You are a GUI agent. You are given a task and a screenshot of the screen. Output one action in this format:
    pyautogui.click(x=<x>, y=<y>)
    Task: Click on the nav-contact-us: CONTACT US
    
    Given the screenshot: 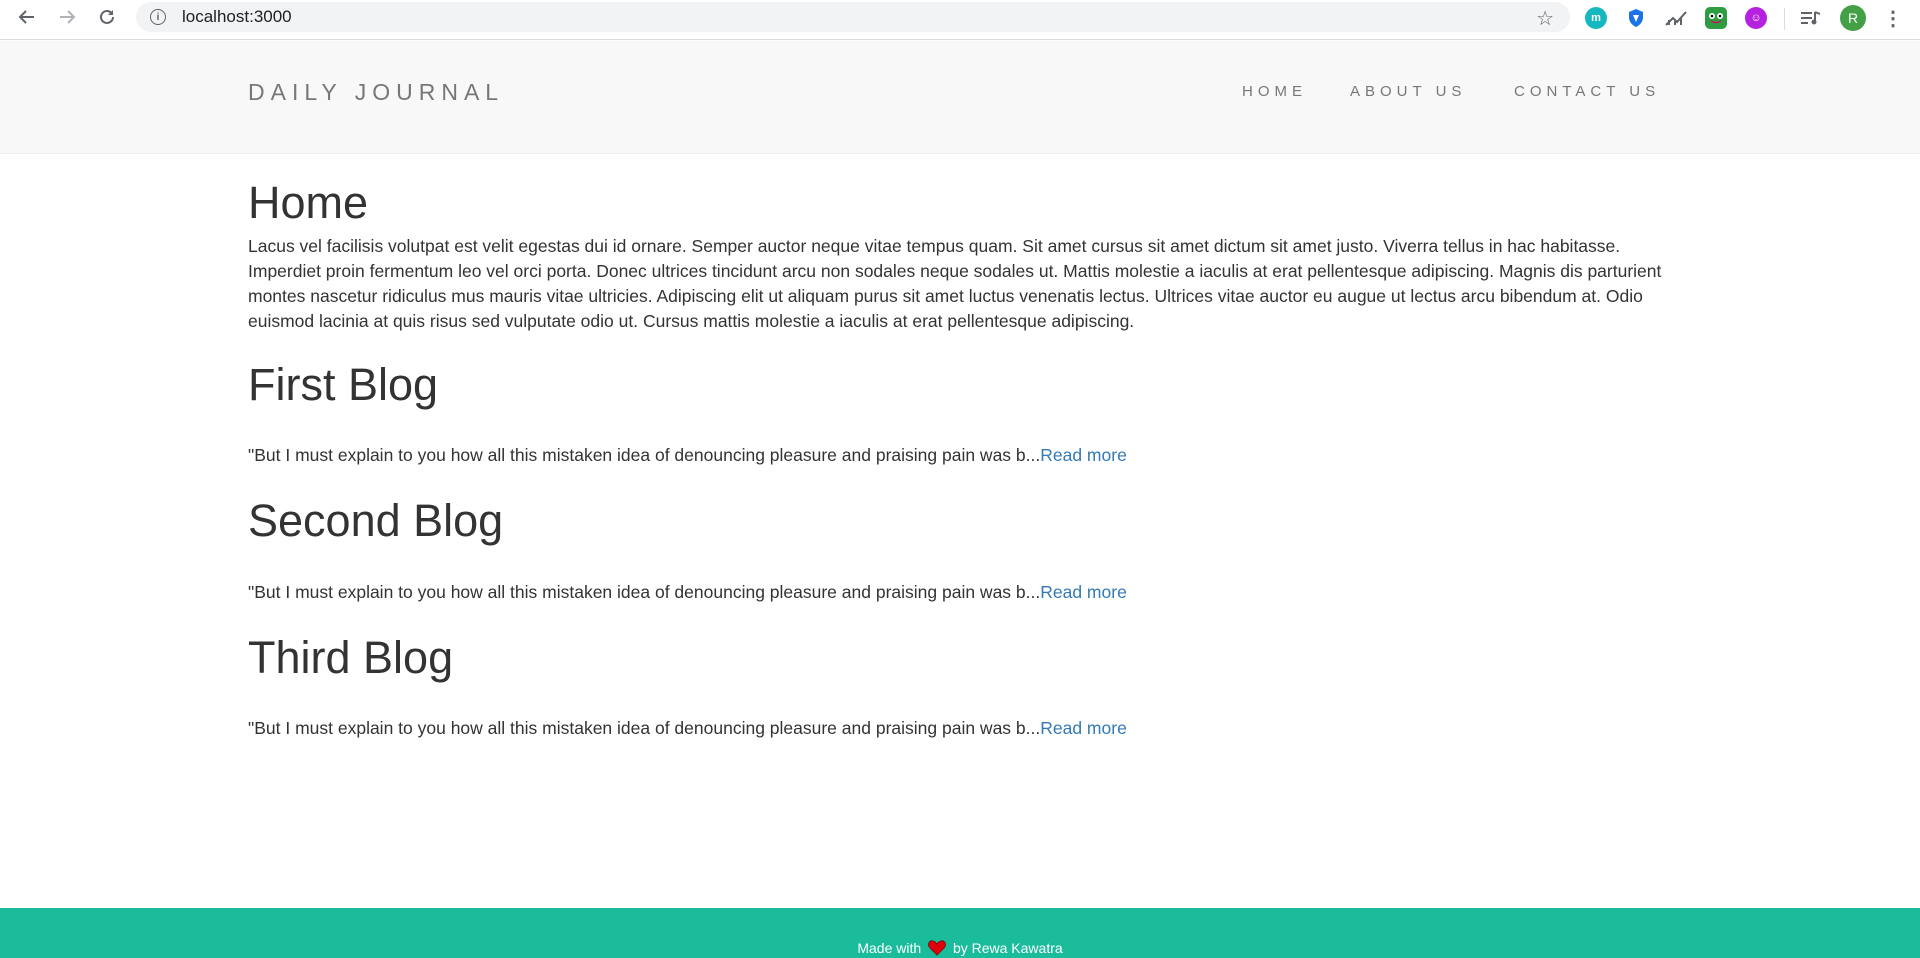 What is the action you would take?
    pyautogui.click(x=1587, y=91)
    